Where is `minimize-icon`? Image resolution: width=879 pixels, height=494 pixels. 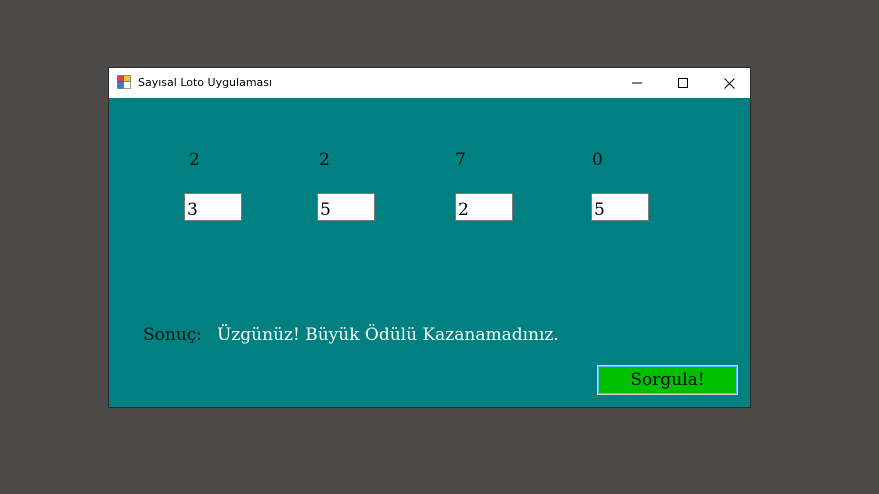 minimize-icon is located at coordinates (637, 83).